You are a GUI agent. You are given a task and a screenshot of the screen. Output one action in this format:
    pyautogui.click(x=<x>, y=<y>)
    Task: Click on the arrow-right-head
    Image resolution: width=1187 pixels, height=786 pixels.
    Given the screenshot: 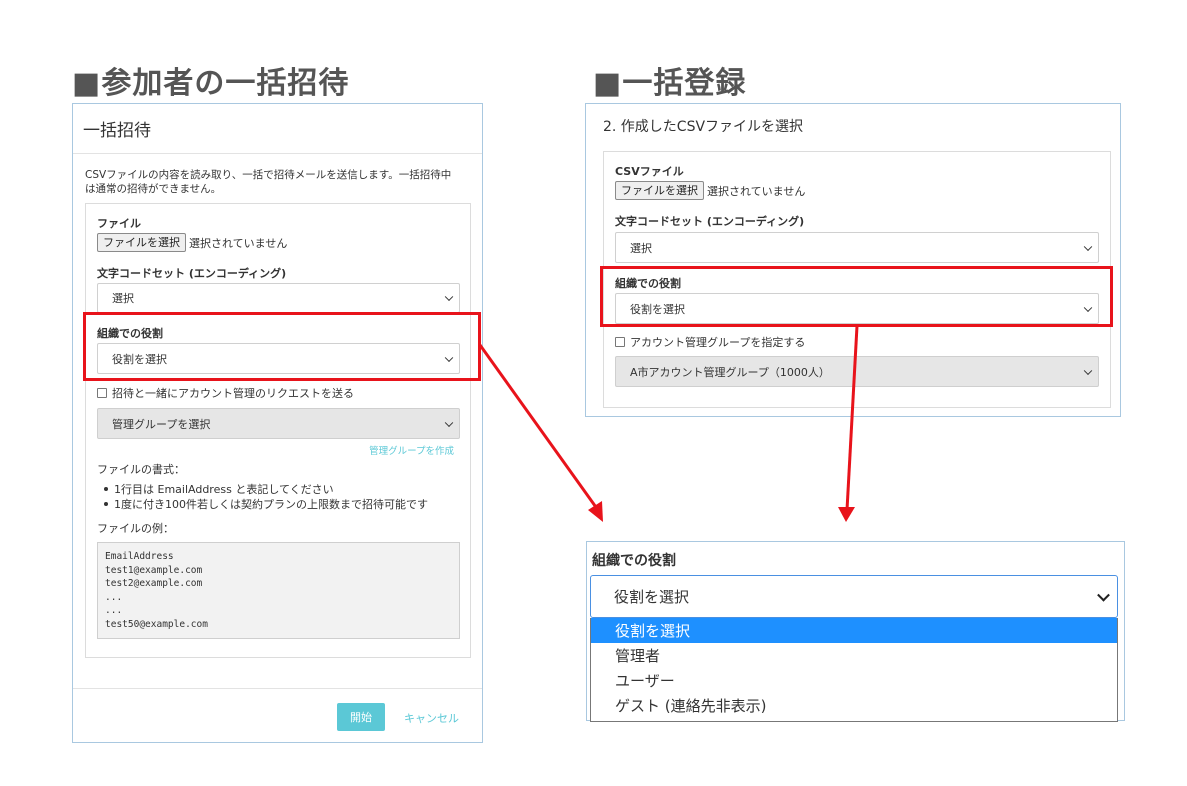 What is the action you would take?
    pyautogui.click(x=846, y=514)
    